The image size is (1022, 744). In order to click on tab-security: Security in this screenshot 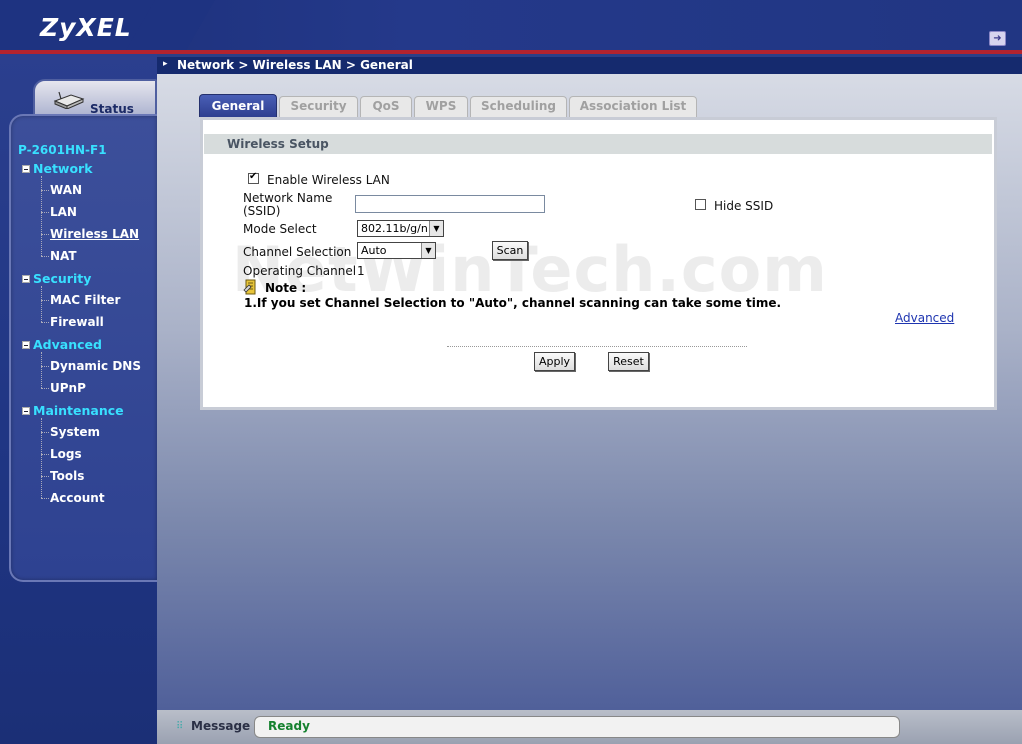, I will do `click(318, 106)`.